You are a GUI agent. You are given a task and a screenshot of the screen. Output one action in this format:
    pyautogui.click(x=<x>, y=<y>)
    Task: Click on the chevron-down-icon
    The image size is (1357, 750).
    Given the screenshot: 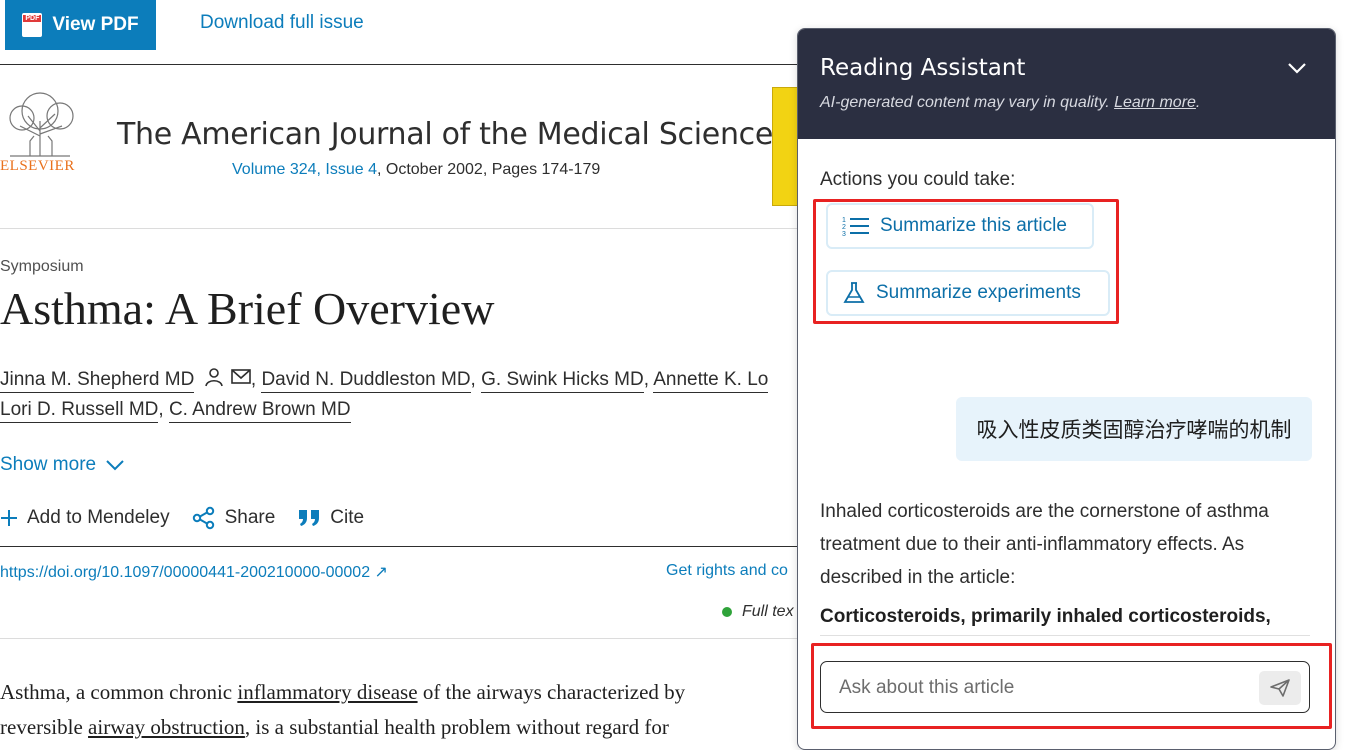 What is the action you would take?
    pyautogui.click(x=115, y=465)
    